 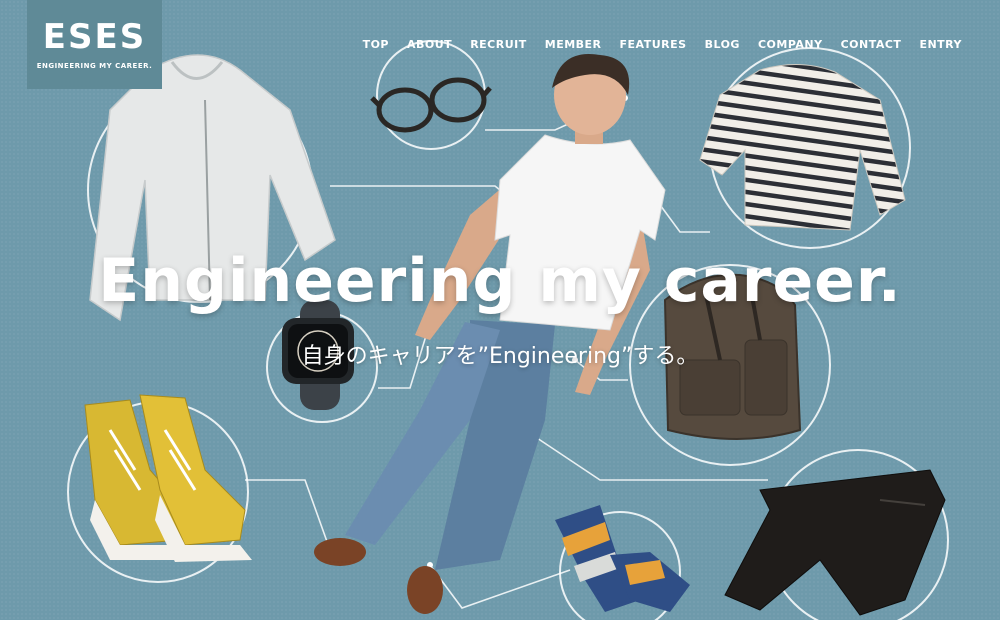 What do you see at coordinates (573, 44) in the screenshot?
I see `nav-member: MEMBER` at bounding box center [573, 44].